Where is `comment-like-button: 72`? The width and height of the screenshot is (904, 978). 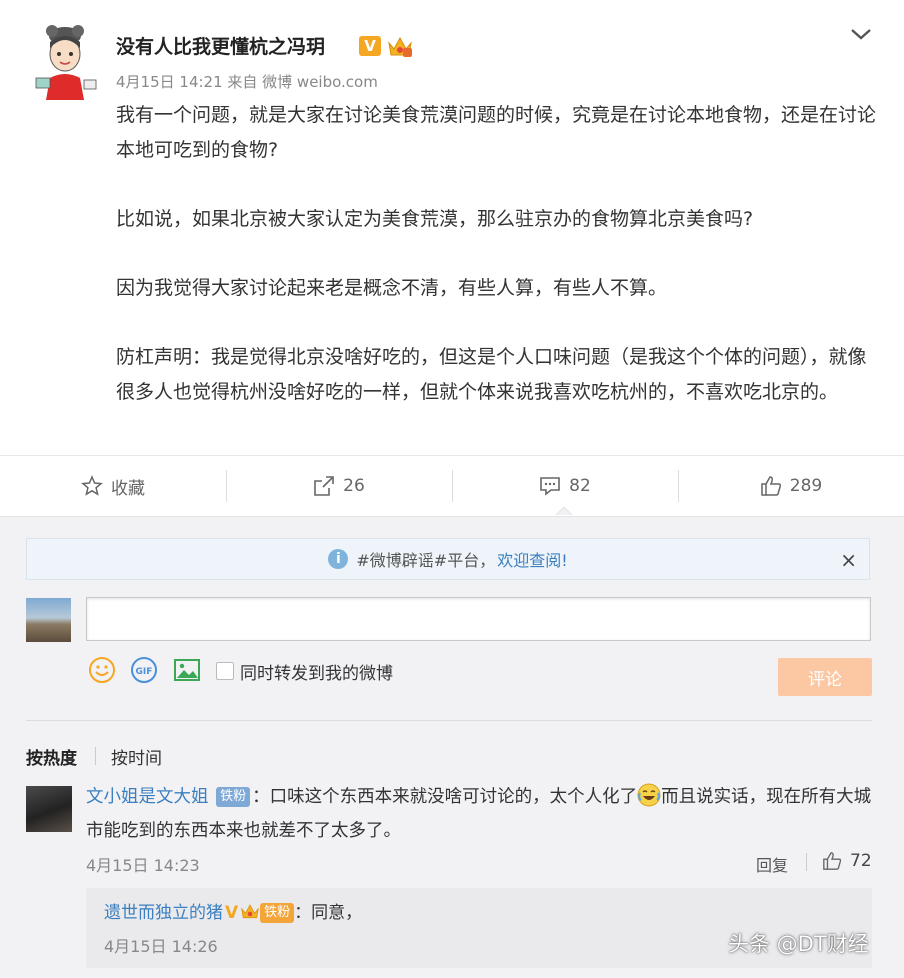 comment-like-button: 72 is located at coordinates (847, 861).